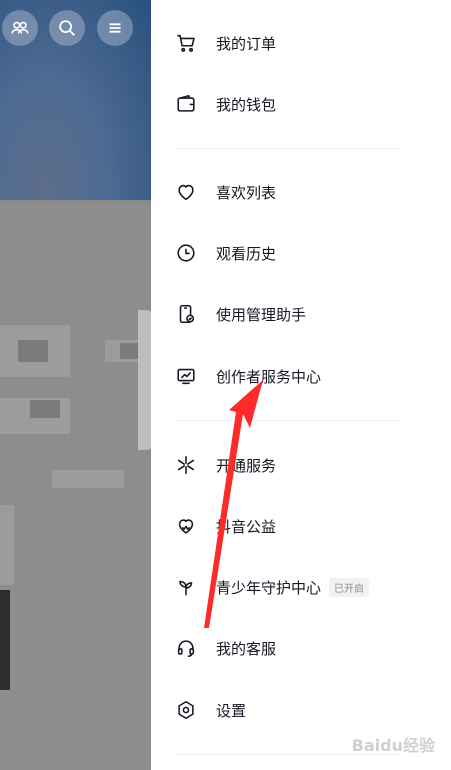 This screenshot has height=770, width=451. I want to click on menu-item-youth-center: 青少年守护中心 已开启, so click(301, 587).